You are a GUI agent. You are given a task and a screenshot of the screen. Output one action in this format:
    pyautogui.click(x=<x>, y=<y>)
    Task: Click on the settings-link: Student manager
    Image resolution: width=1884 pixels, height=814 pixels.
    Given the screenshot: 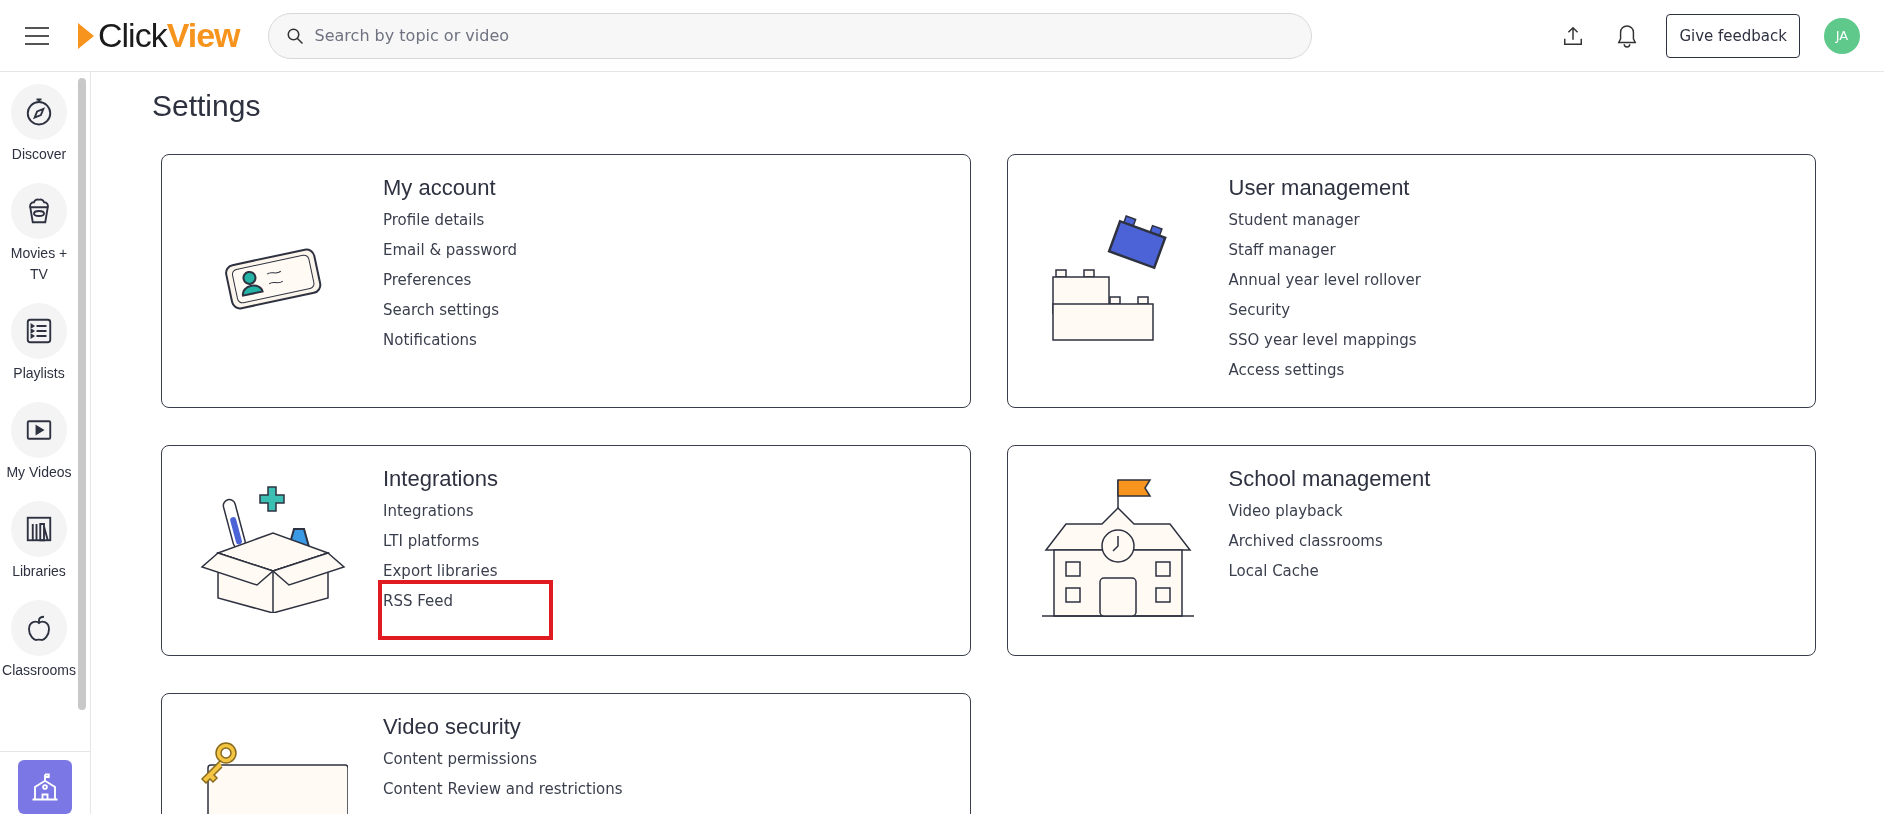 What is the action you would take?
    pyautogui.click(x=1294, y=220)
    